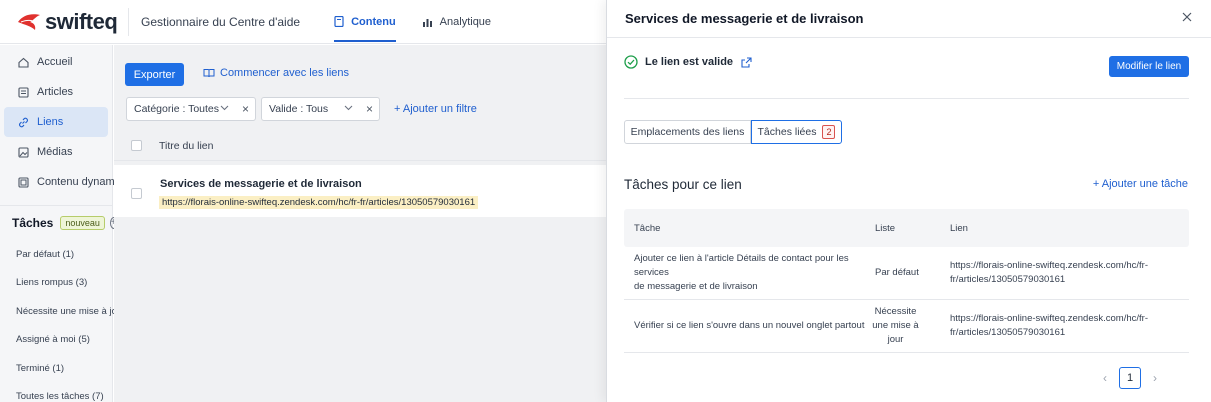 The height and width of the screenshot is (402, 1211). I want to click on valid-filter: Valide : Tous ×, so click(320, 109).